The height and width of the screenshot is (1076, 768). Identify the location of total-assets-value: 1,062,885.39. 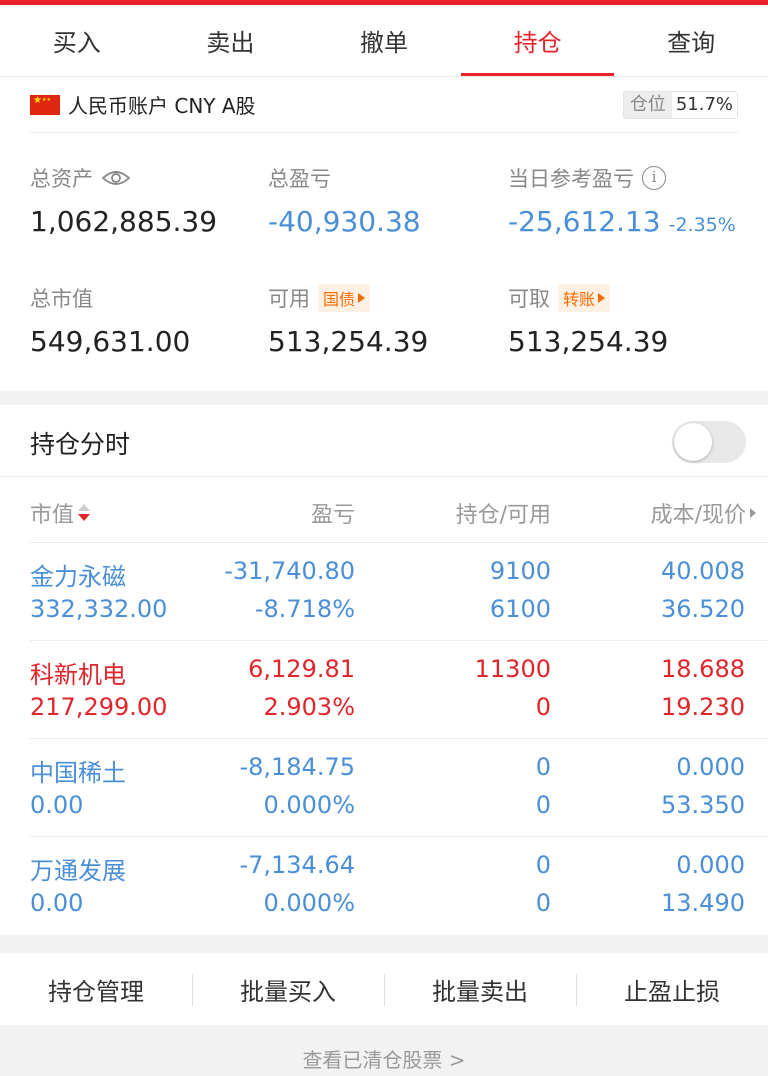
(124, 221).